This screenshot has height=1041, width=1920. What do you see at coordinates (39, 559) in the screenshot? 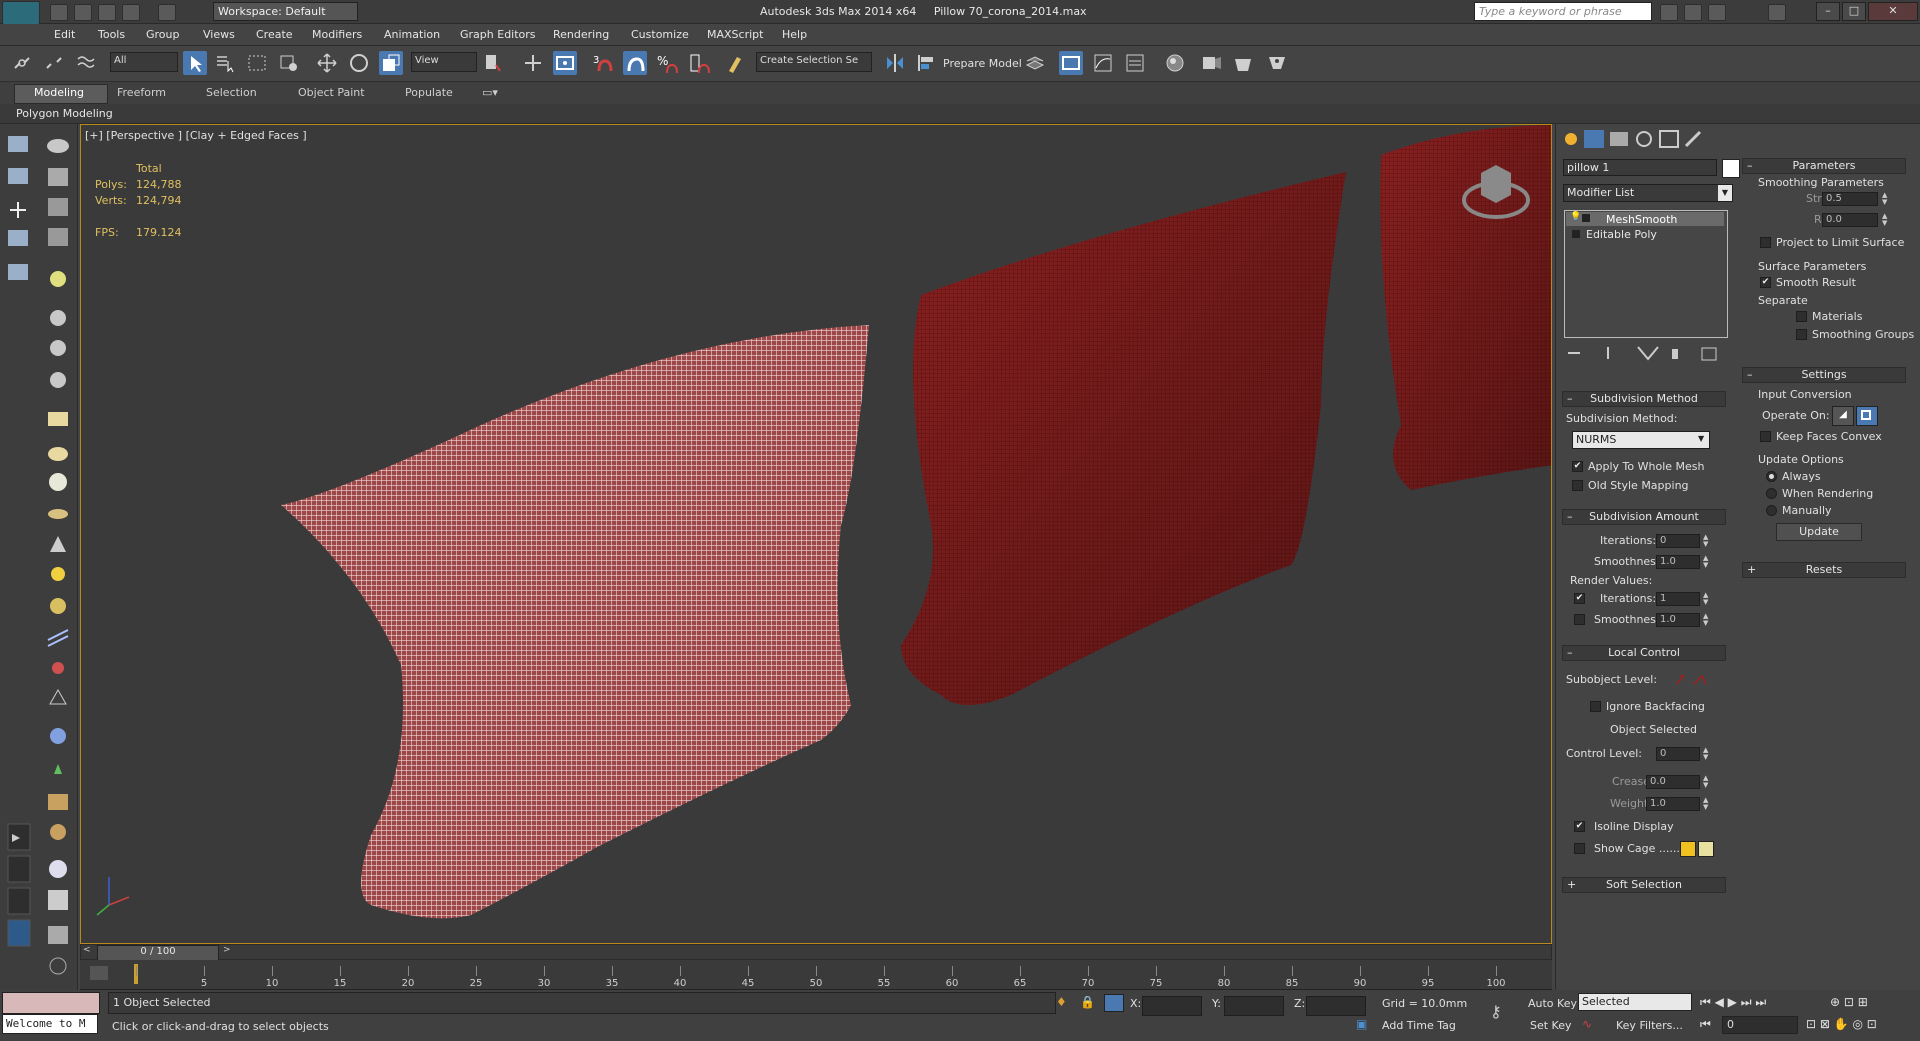
I see `left-toolbar-icons` at bounding box center [39, 559].